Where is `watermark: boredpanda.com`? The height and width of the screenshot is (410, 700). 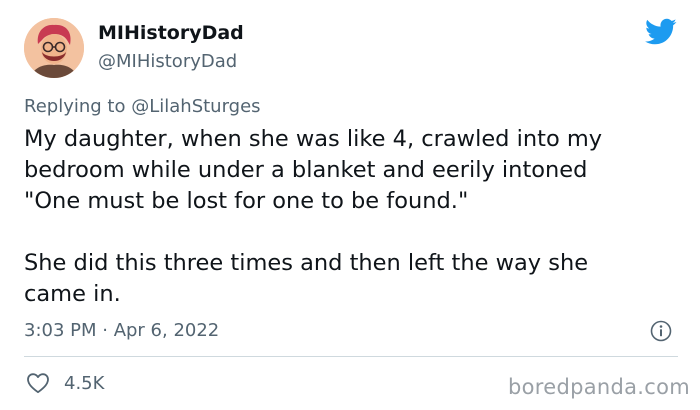 watermark: boredpanda.com is located at coordinates (599, 387).